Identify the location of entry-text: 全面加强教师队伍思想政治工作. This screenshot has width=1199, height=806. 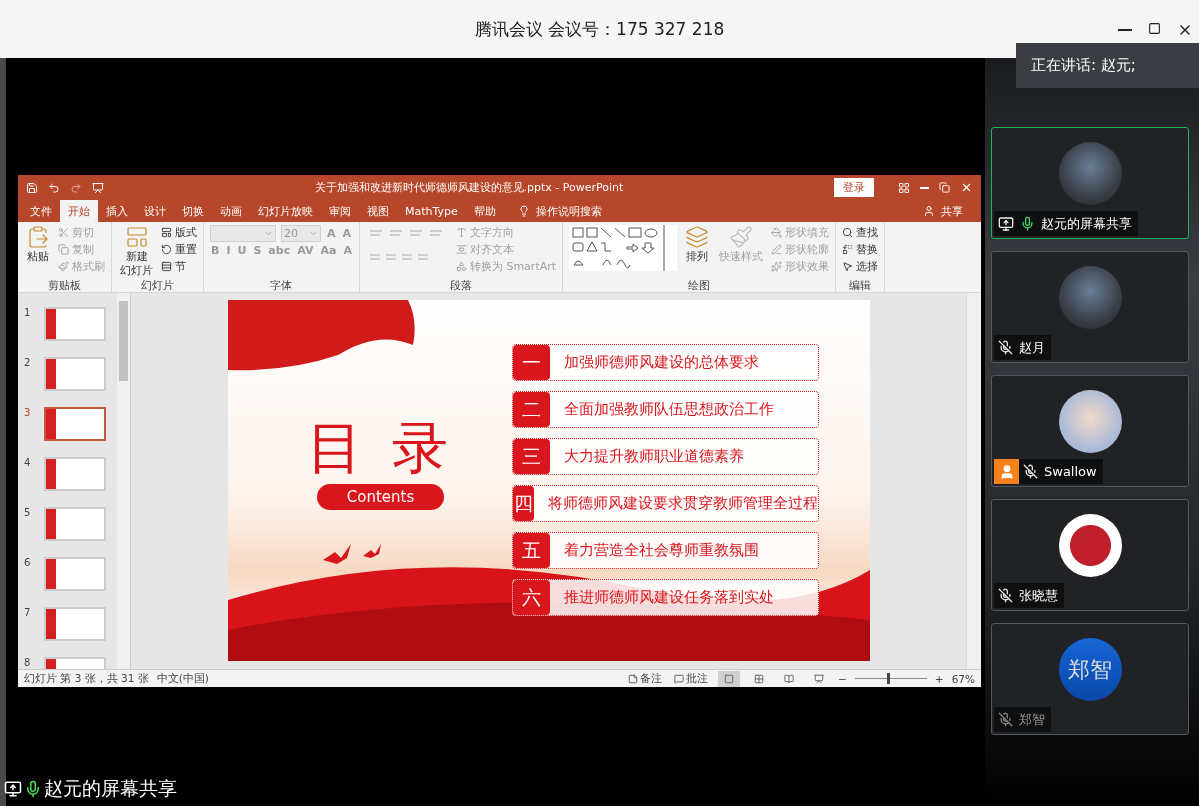
(668, 409).